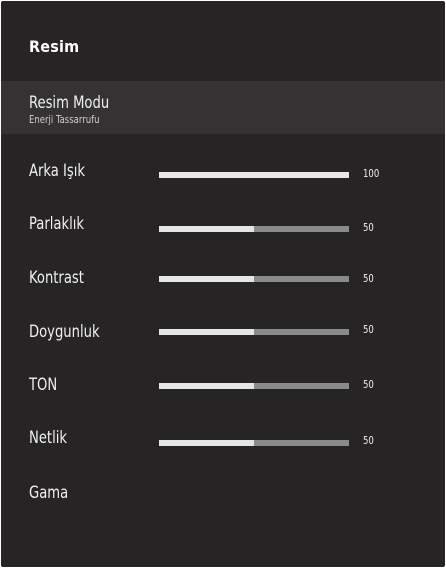  What do you see at coordinates (368, 329) in the screenshot?
I see `saturation-value: 50` at bounding box center [368, 329].